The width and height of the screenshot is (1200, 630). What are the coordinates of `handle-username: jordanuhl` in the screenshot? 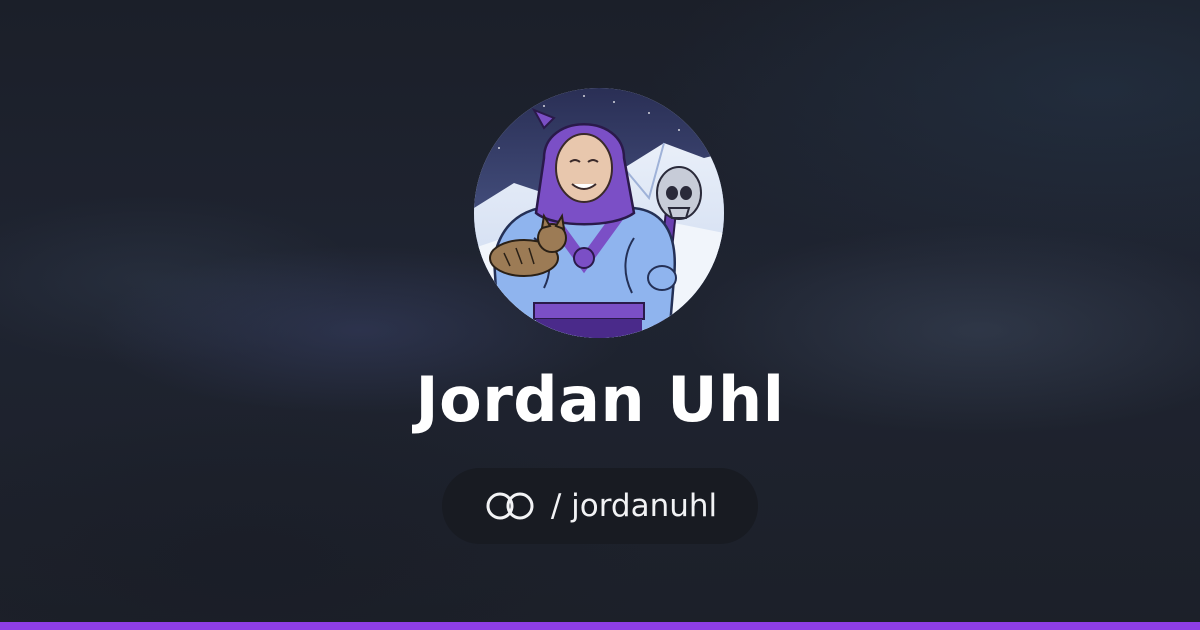 It's located at (644, 506).